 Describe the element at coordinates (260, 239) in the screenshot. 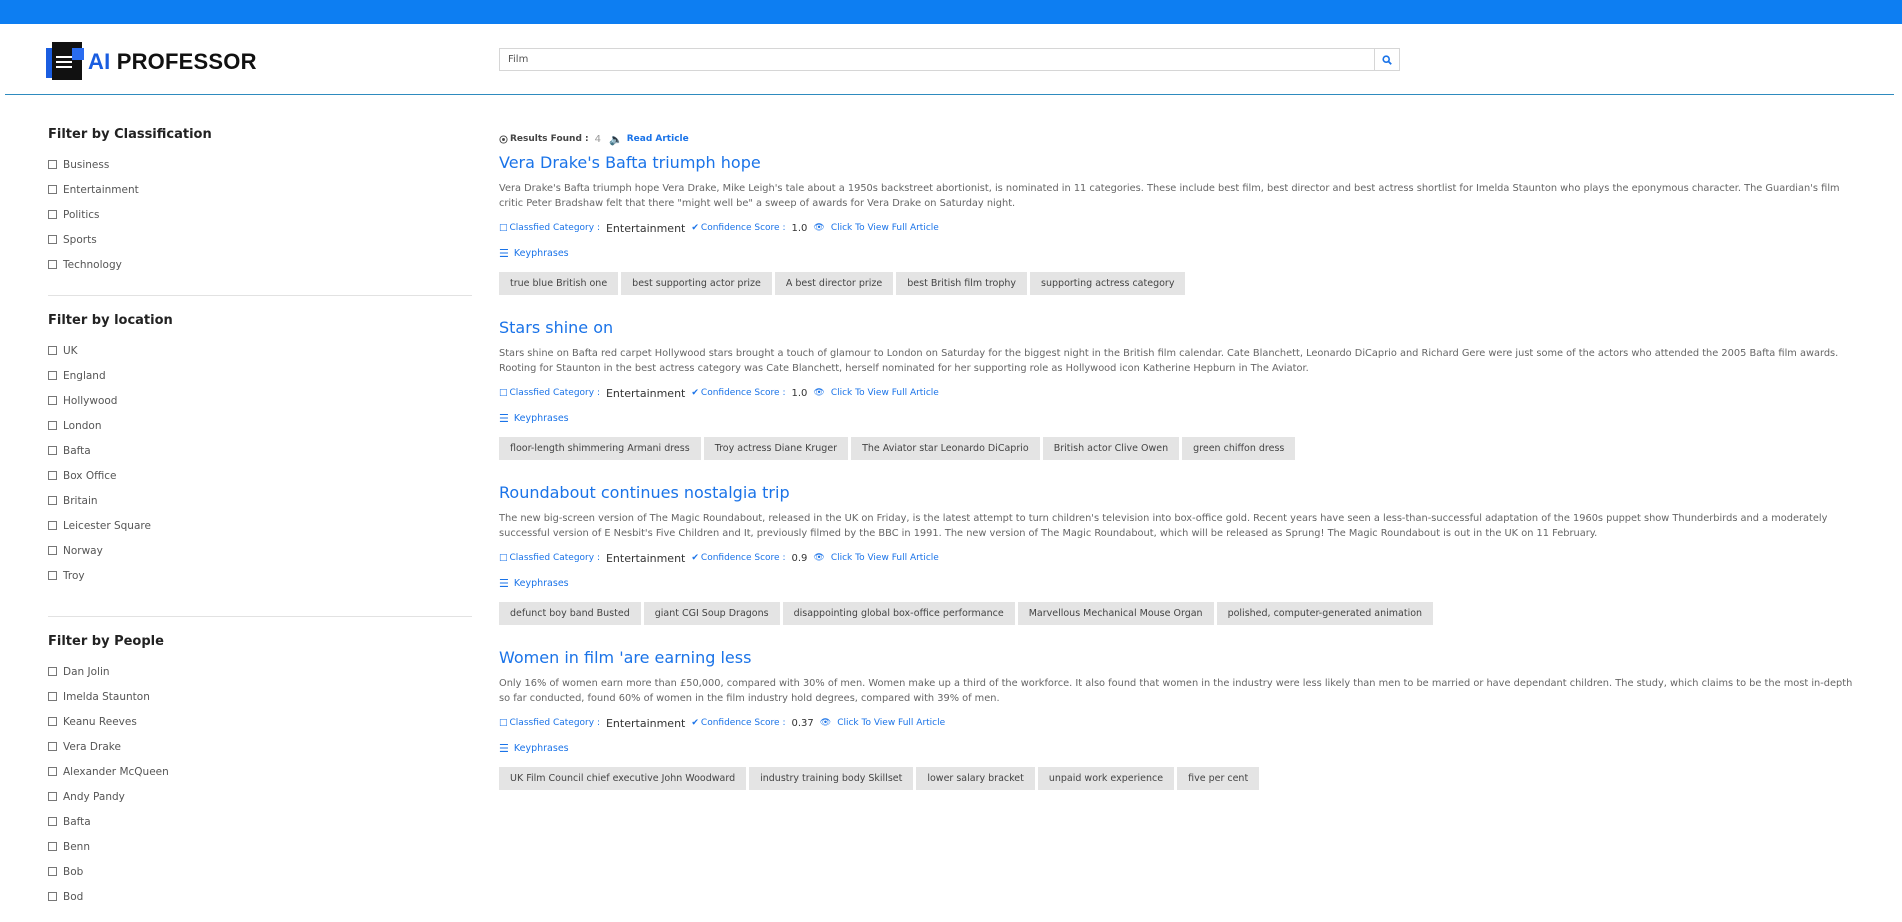

I see `filter-option: Sports` at that location.